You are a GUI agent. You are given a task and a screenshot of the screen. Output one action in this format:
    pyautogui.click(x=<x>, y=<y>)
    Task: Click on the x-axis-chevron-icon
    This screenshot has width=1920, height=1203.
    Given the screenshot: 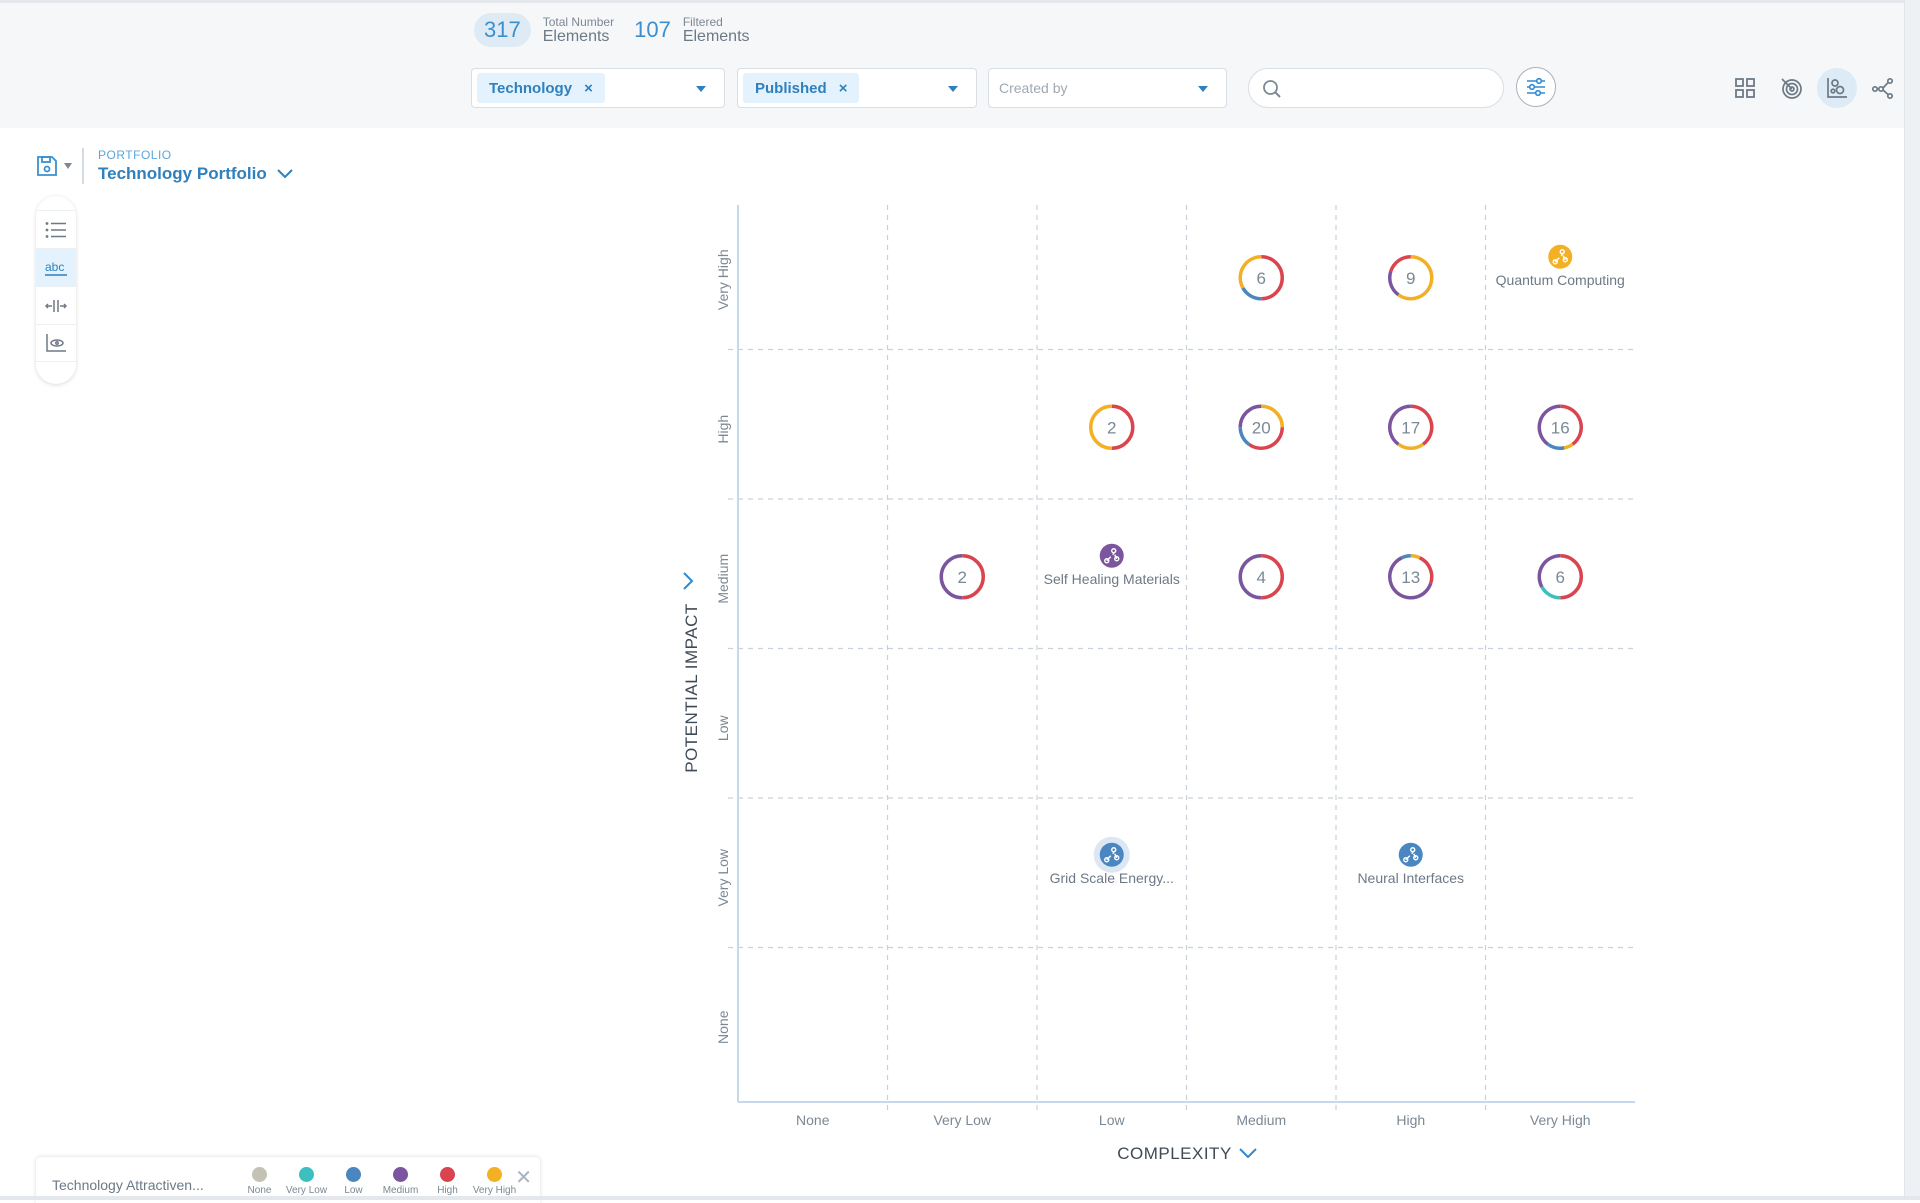 What is the action you would take?
    pyautogui.click(x=1248, y=1153)
    